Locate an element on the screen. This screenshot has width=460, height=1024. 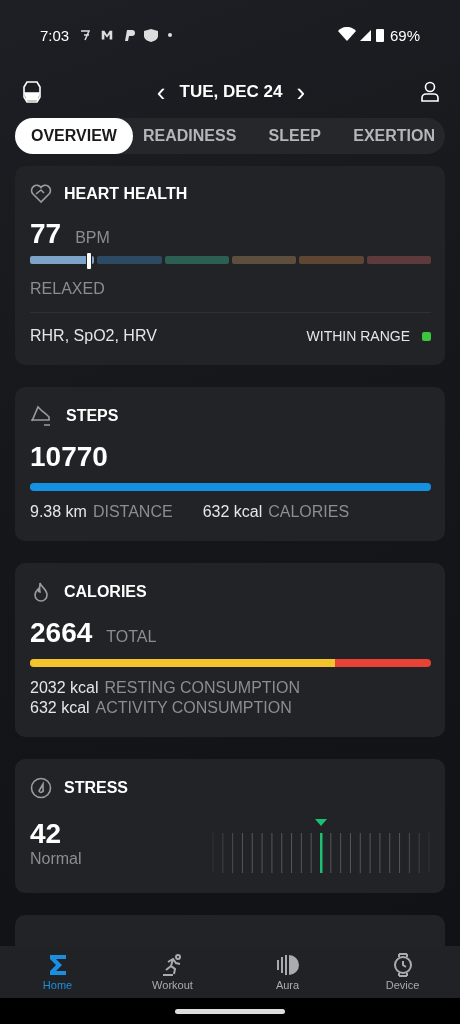
nav-tab: Aura is located at coordinates (287, 972).